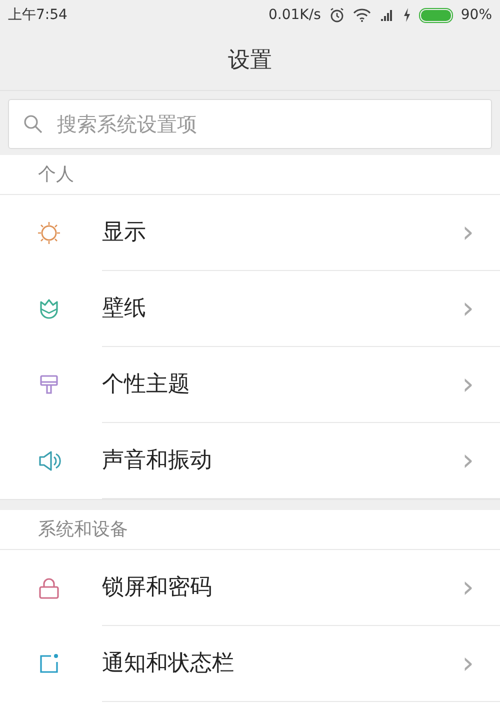 Image resolution: width=500 pixels, height=711 pixels. What do you see at coordinates (250, 309) in the screenshot?
I see `settings-item: 壁纸 ›` at bounding box center [250, 309].